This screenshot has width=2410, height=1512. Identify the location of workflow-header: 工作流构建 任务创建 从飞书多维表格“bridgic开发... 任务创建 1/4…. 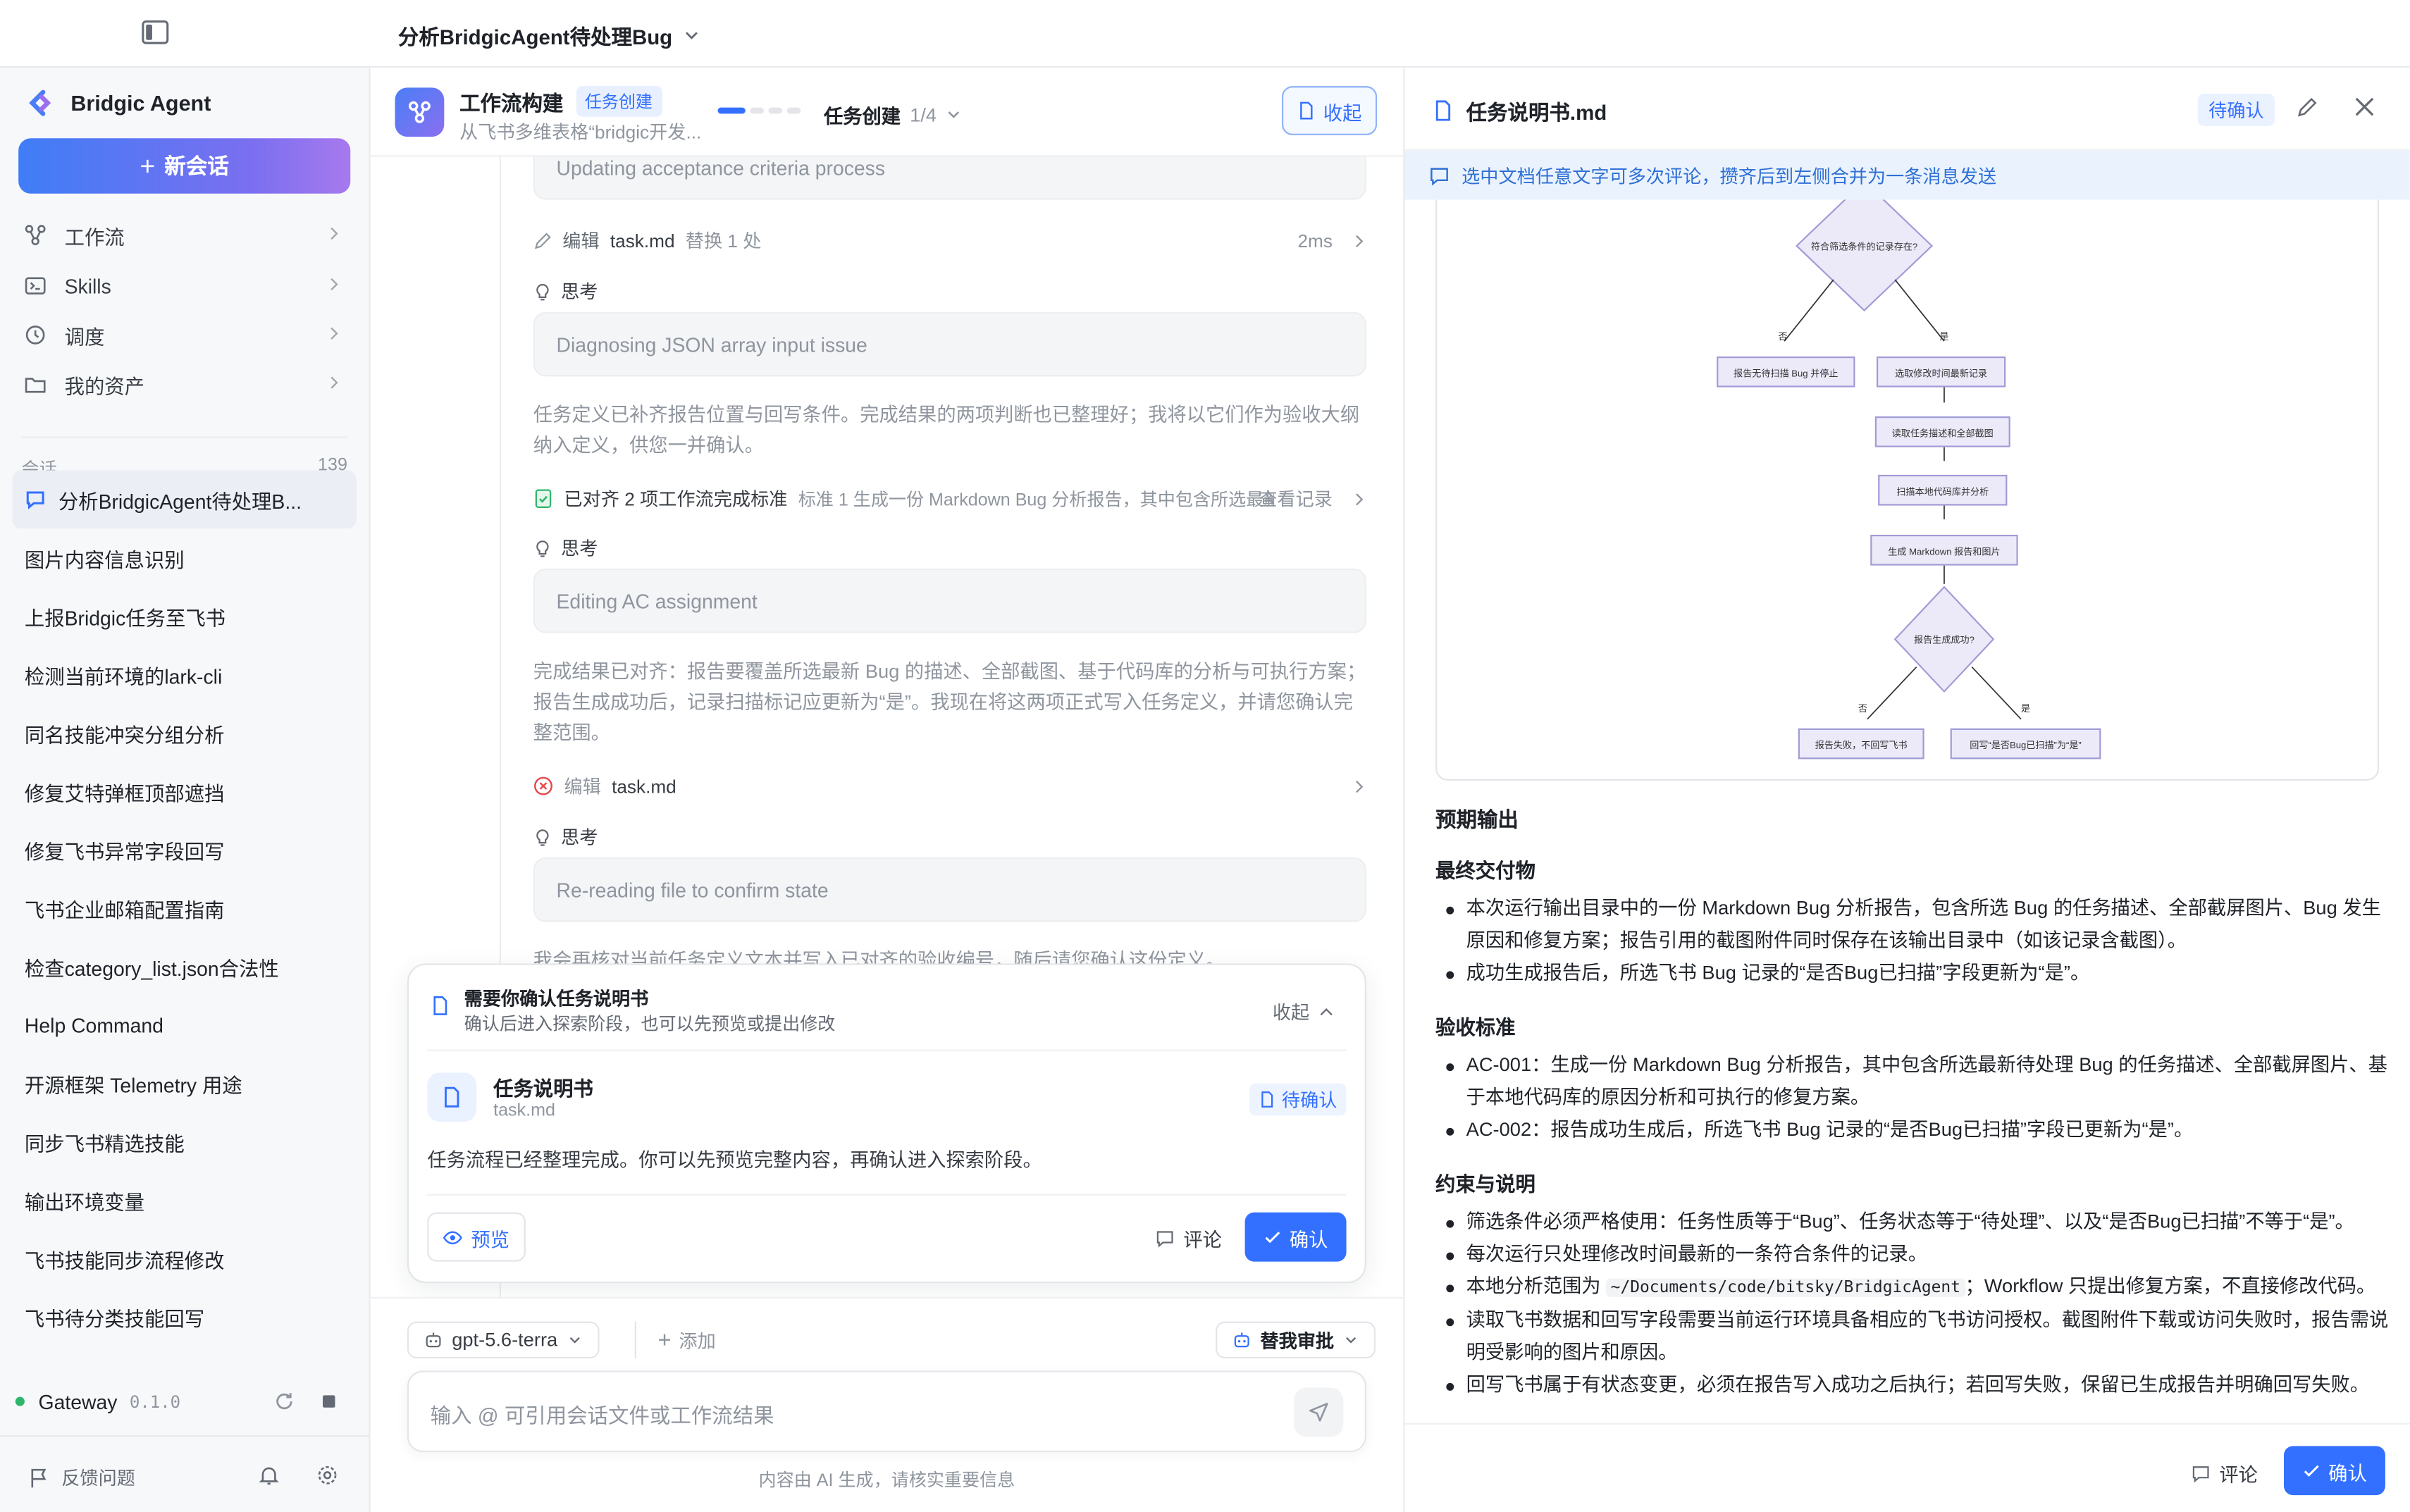
(887, 112).